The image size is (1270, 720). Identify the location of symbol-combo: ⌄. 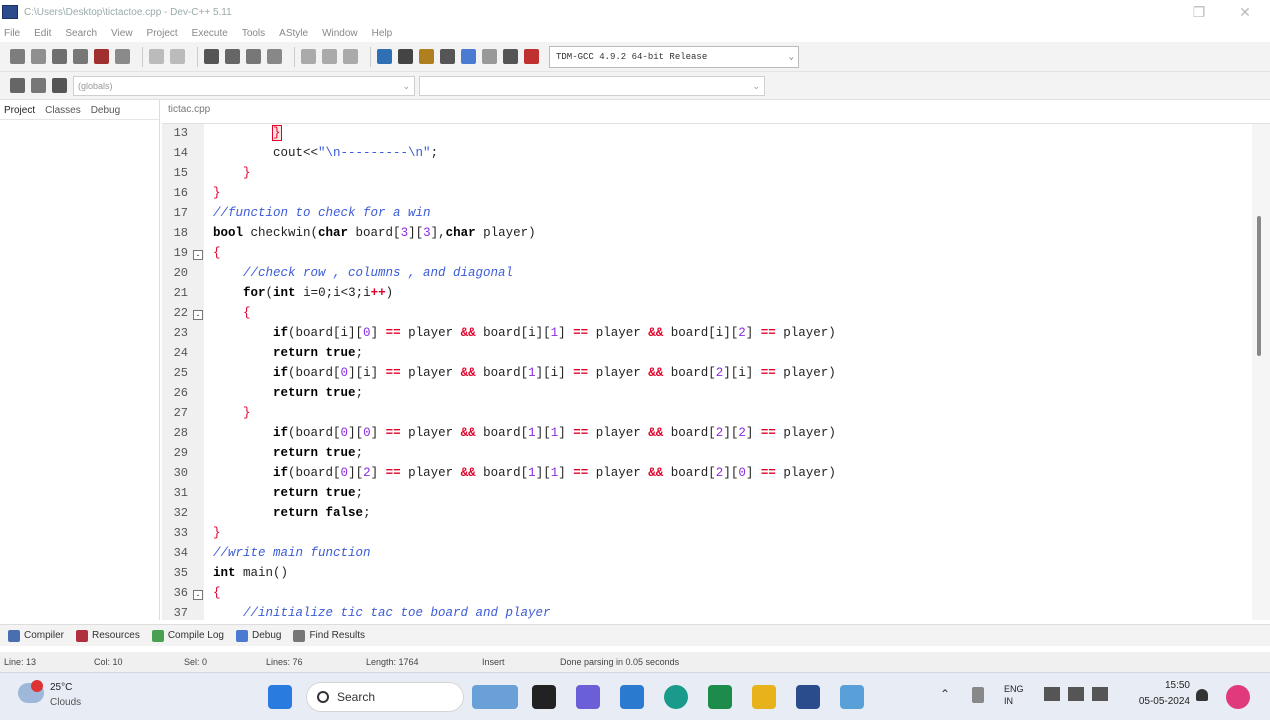
(592, 85).